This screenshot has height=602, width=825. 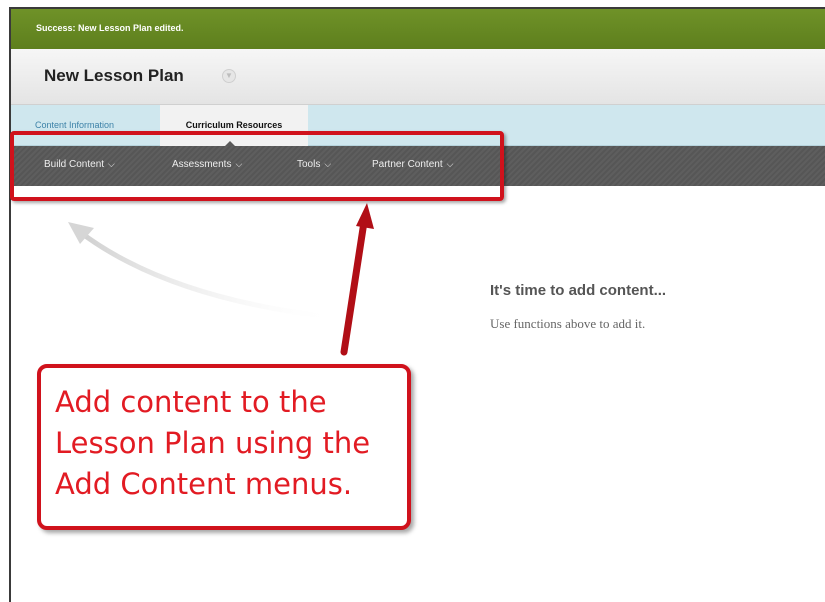 I want to click on red-arrowhead-icon, so click(x=365, y=216).